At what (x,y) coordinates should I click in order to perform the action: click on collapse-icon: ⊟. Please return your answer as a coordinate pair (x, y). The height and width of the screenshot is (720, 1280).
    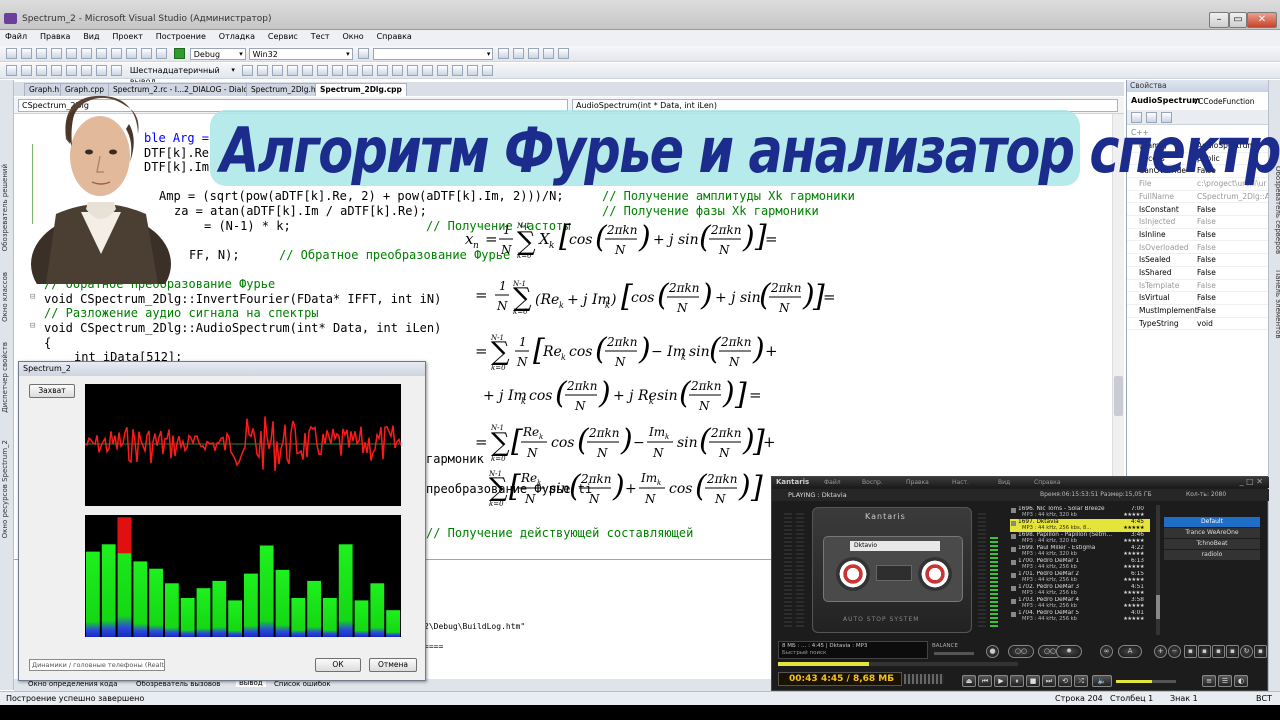
    Looking at the image, I should click on (32, 326).